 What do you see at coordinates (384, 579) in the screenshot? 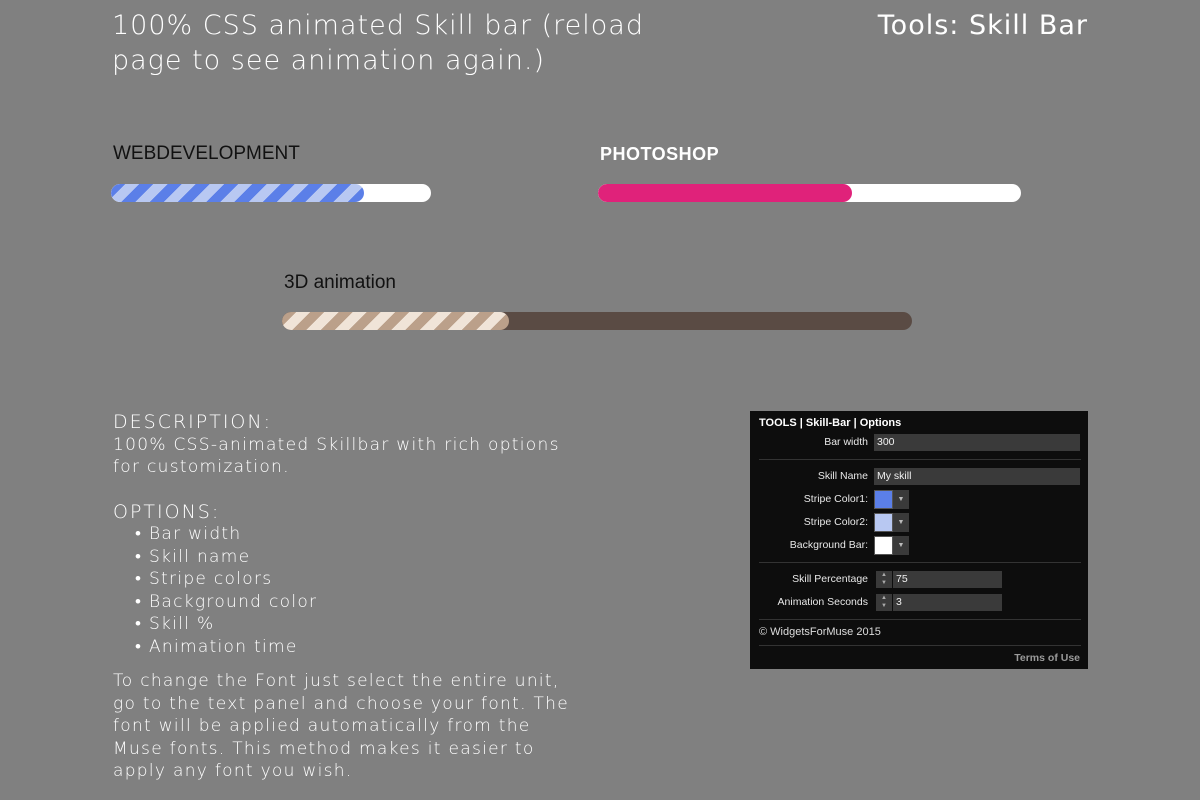
I see `options-list-item: Stripe colors` at bounding box center [384, 579].